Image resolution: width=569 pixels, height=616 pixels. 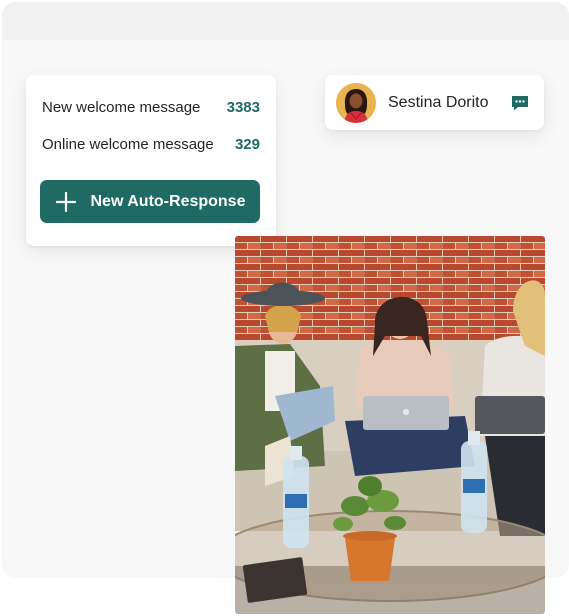 I want to click on new-auto-response-button: New Auto-Response, so click(x=150, y=201).